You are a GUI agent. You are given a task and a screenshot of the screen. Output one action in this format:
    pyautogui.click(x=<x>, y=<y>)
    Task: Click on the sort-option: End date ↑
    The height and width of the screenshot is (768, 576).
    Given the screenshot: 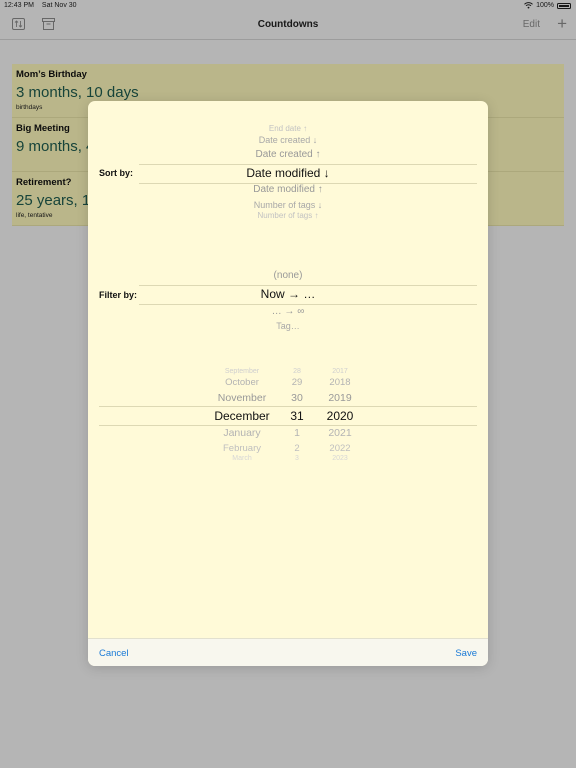 What is the action you would take?
    pyautogui.click(x=288, y=128)
    